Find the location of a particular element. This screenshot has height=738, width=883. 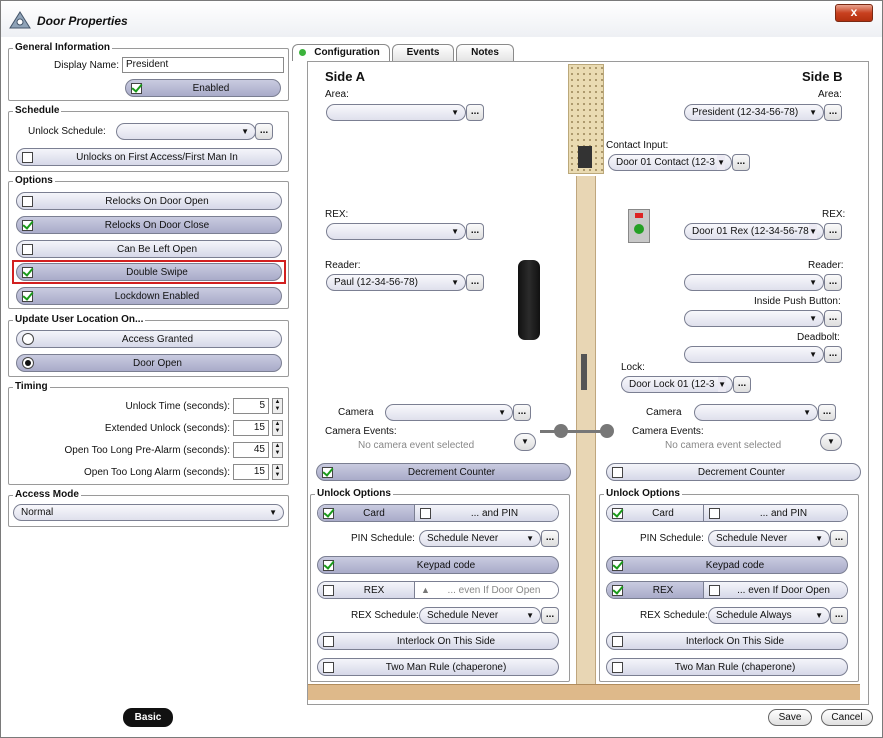

display-name-input: President is located at coordinates (203, 65).